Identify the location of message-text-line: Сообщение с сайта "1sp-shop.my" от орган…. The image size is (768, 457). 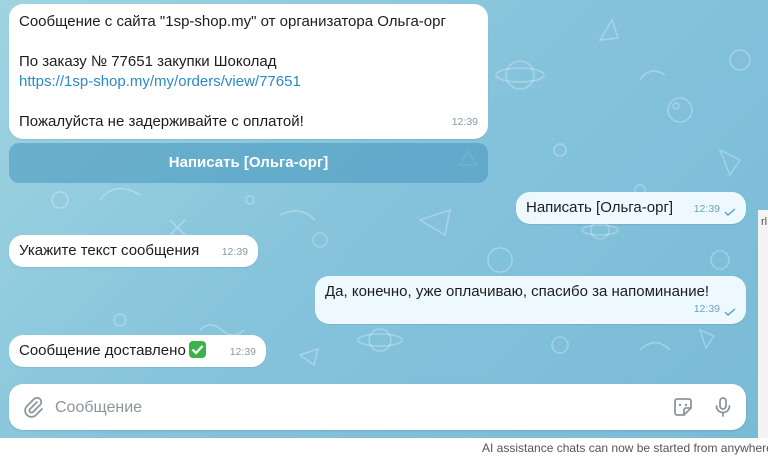
(232, 21).